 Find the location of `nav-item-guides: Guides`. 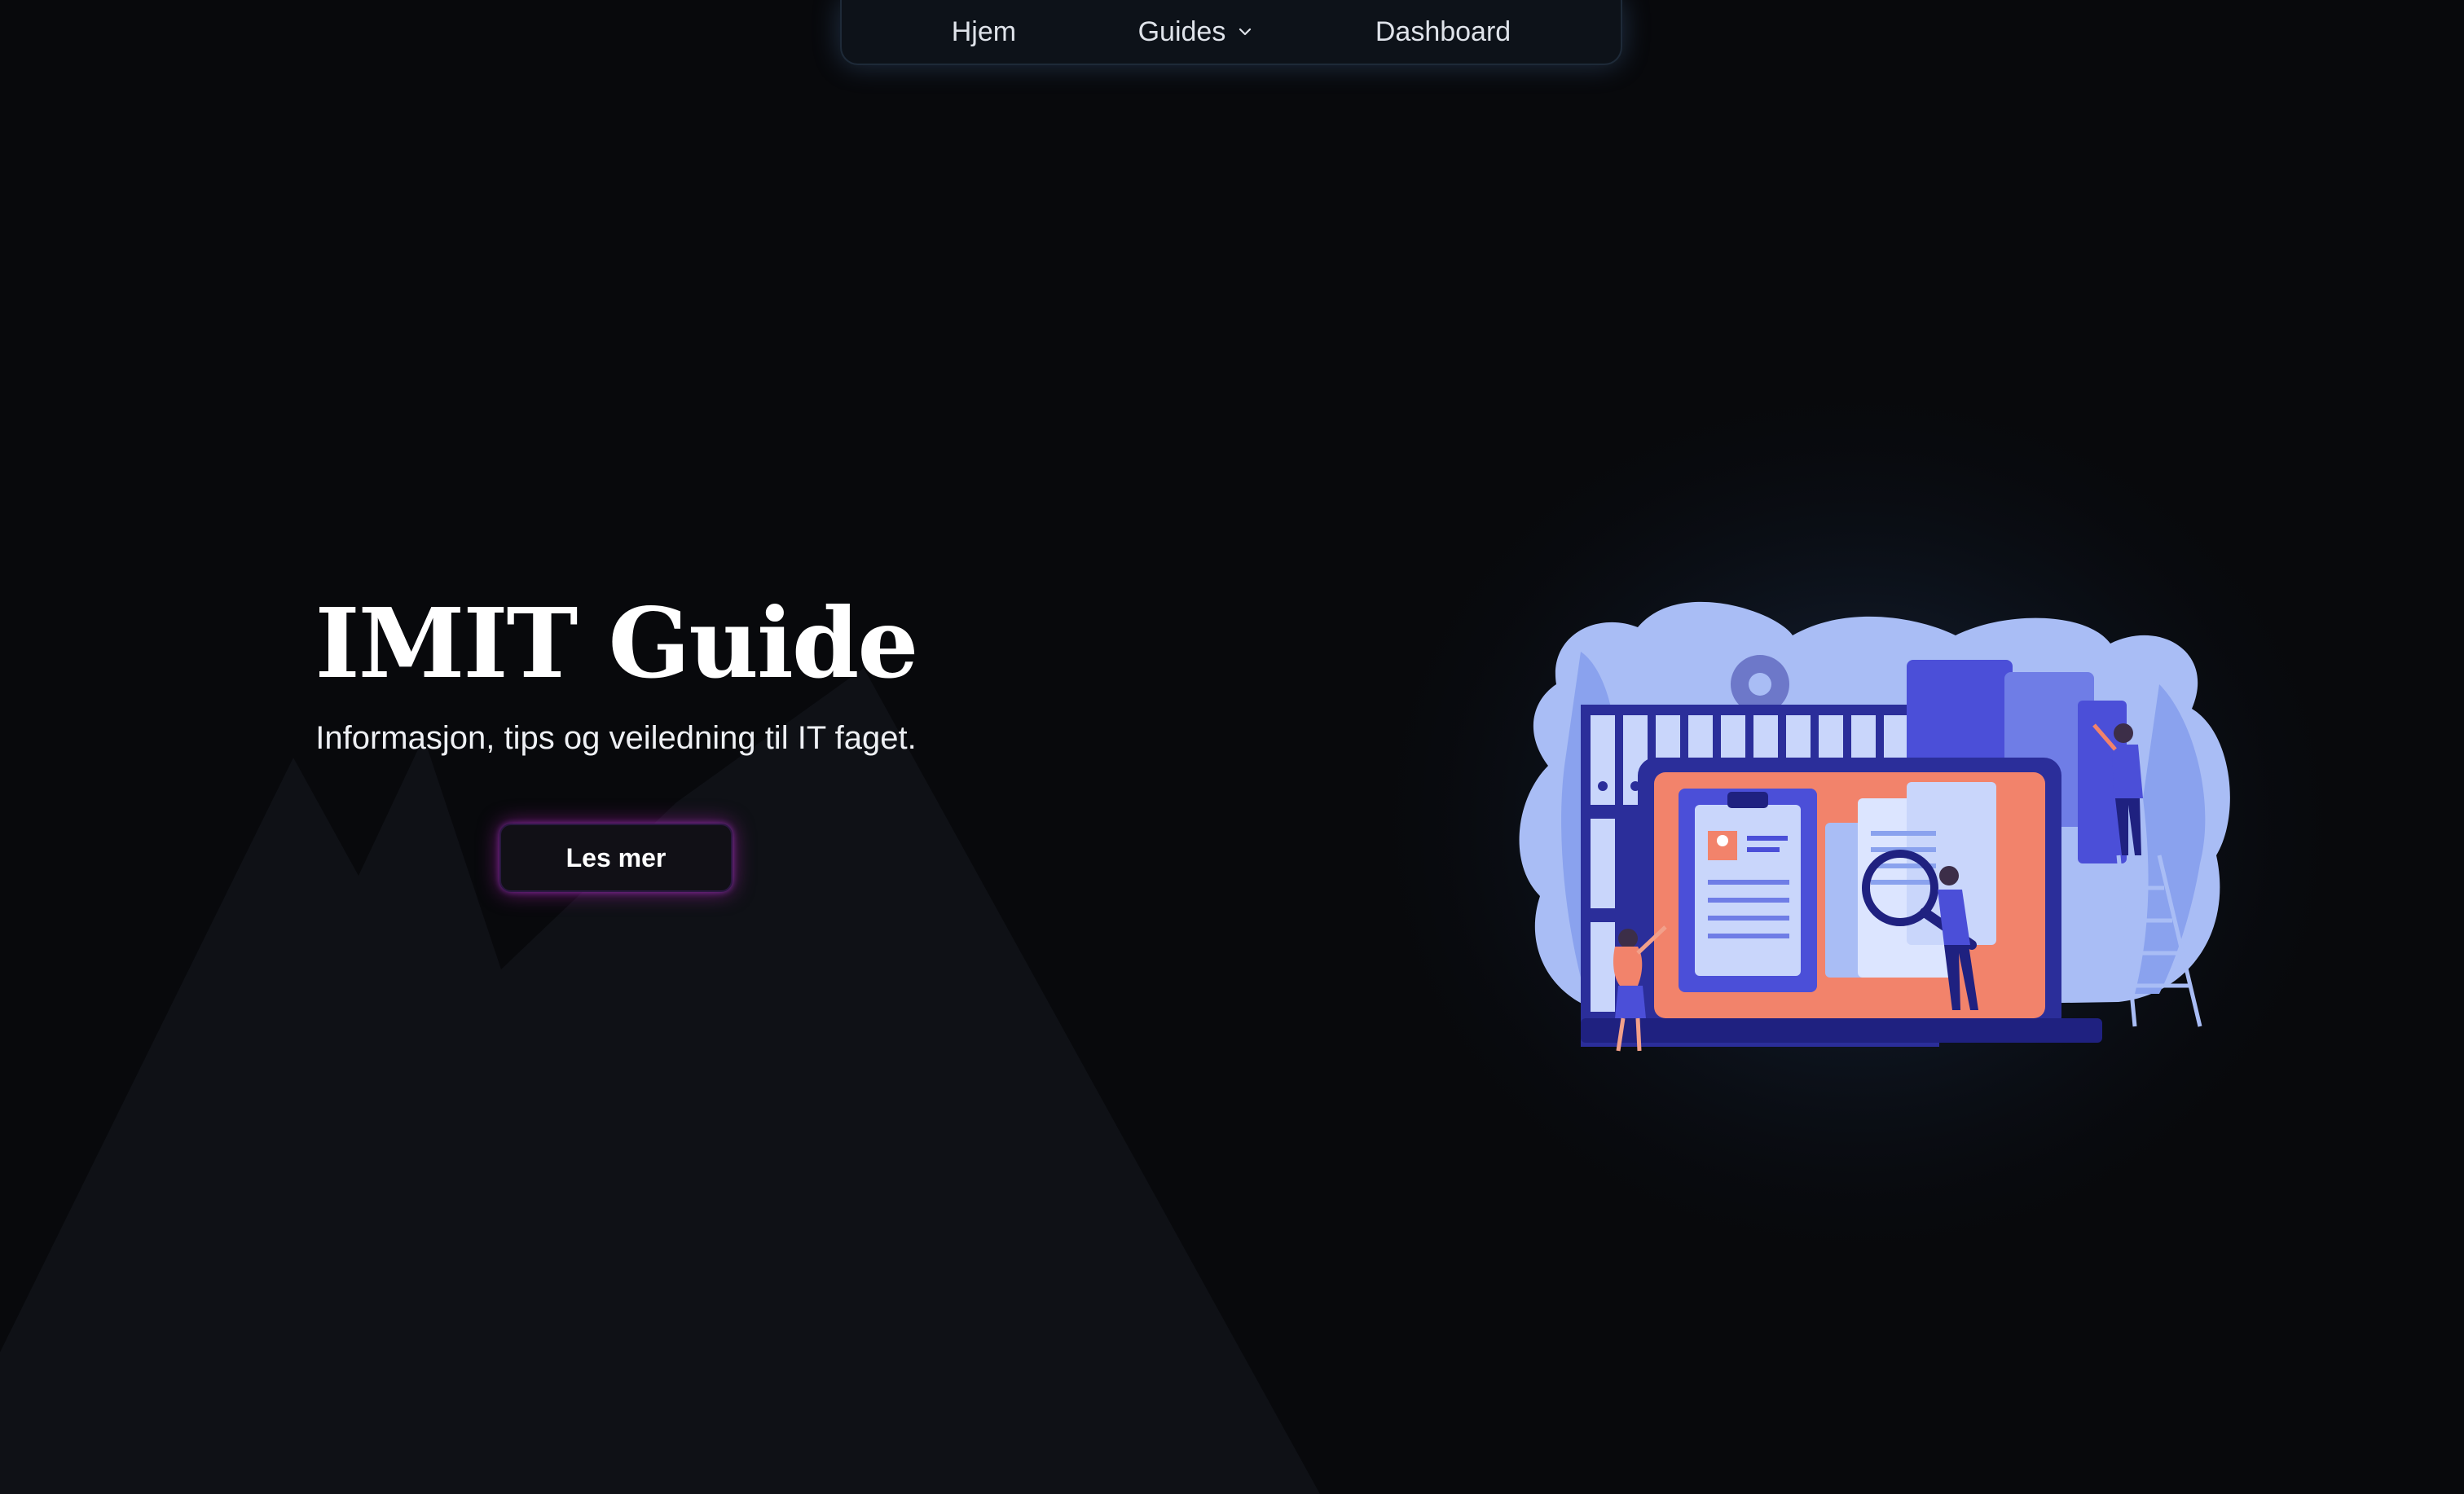

nav-item-guides: Guides is located at coordinates (1196, 32).